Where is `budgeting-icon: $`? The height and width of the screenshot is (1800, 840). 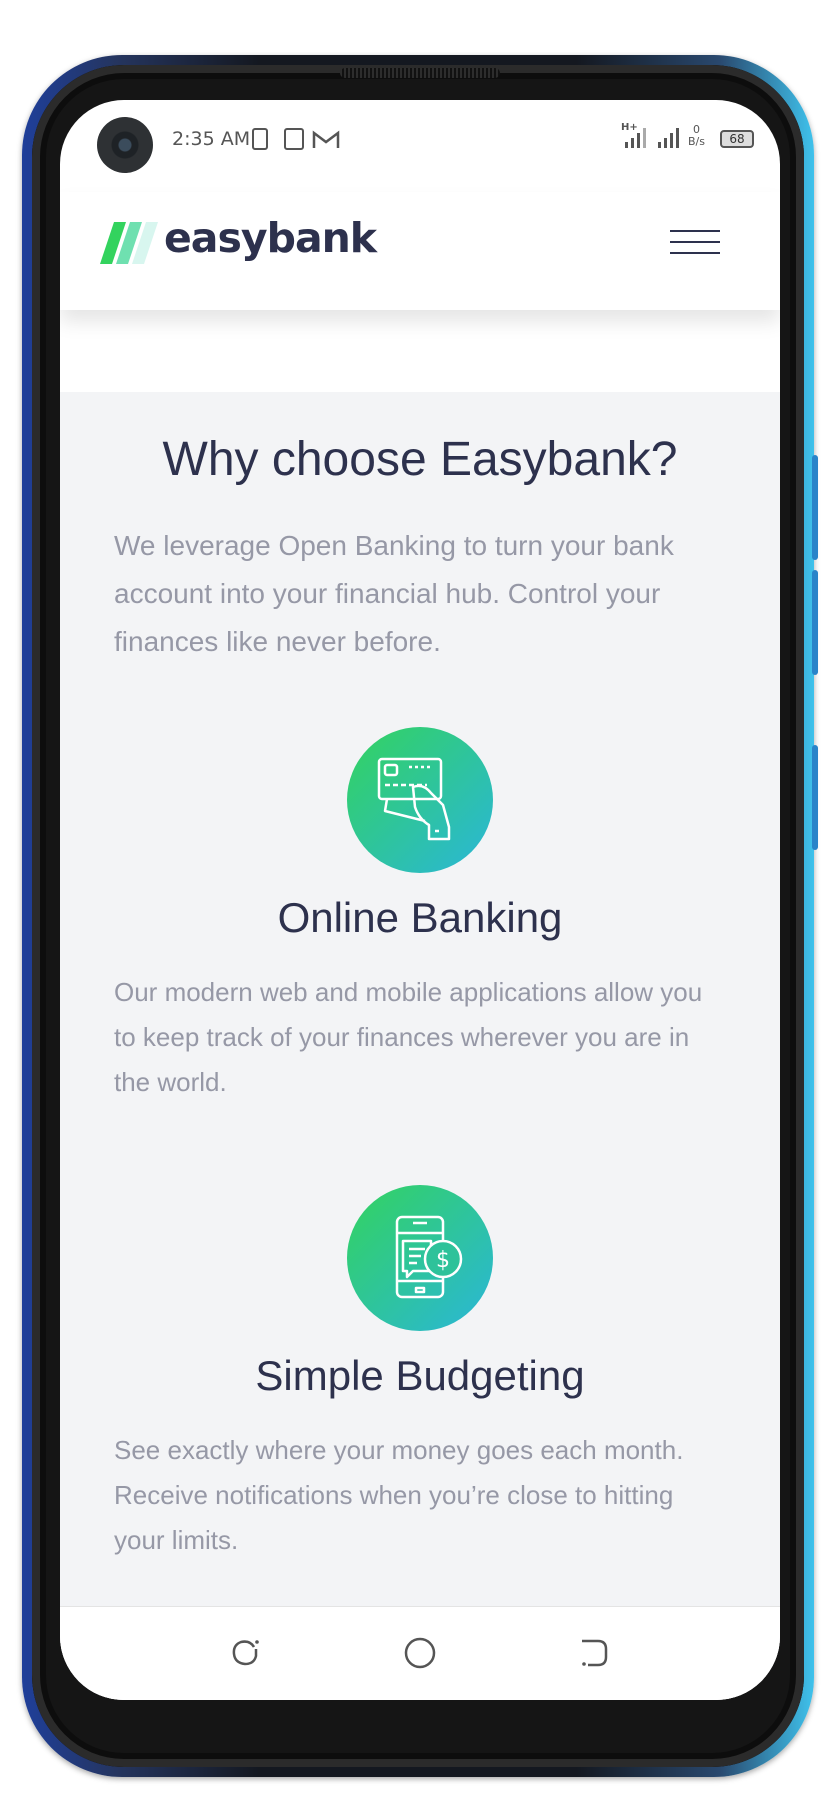 budgeting-icon: $ is located at coordinates (420, 1258).